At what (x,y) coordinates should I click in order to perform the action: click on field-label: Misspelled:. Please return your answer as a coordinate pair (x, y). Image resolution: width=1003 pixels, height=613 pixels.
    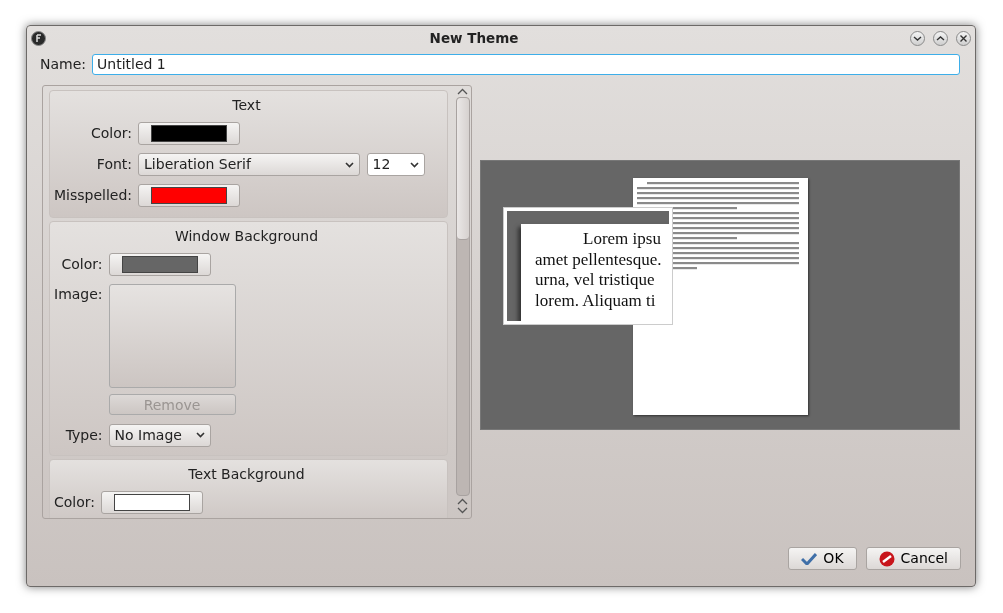
    Looking at the image, I should click on (93, 195).